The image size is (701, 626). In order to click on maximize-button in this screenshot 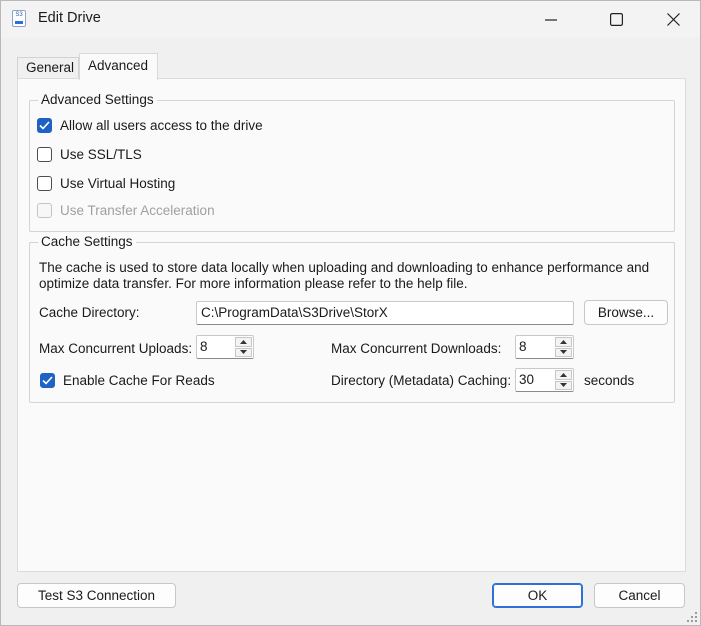, I will do `click(616, 19)`.